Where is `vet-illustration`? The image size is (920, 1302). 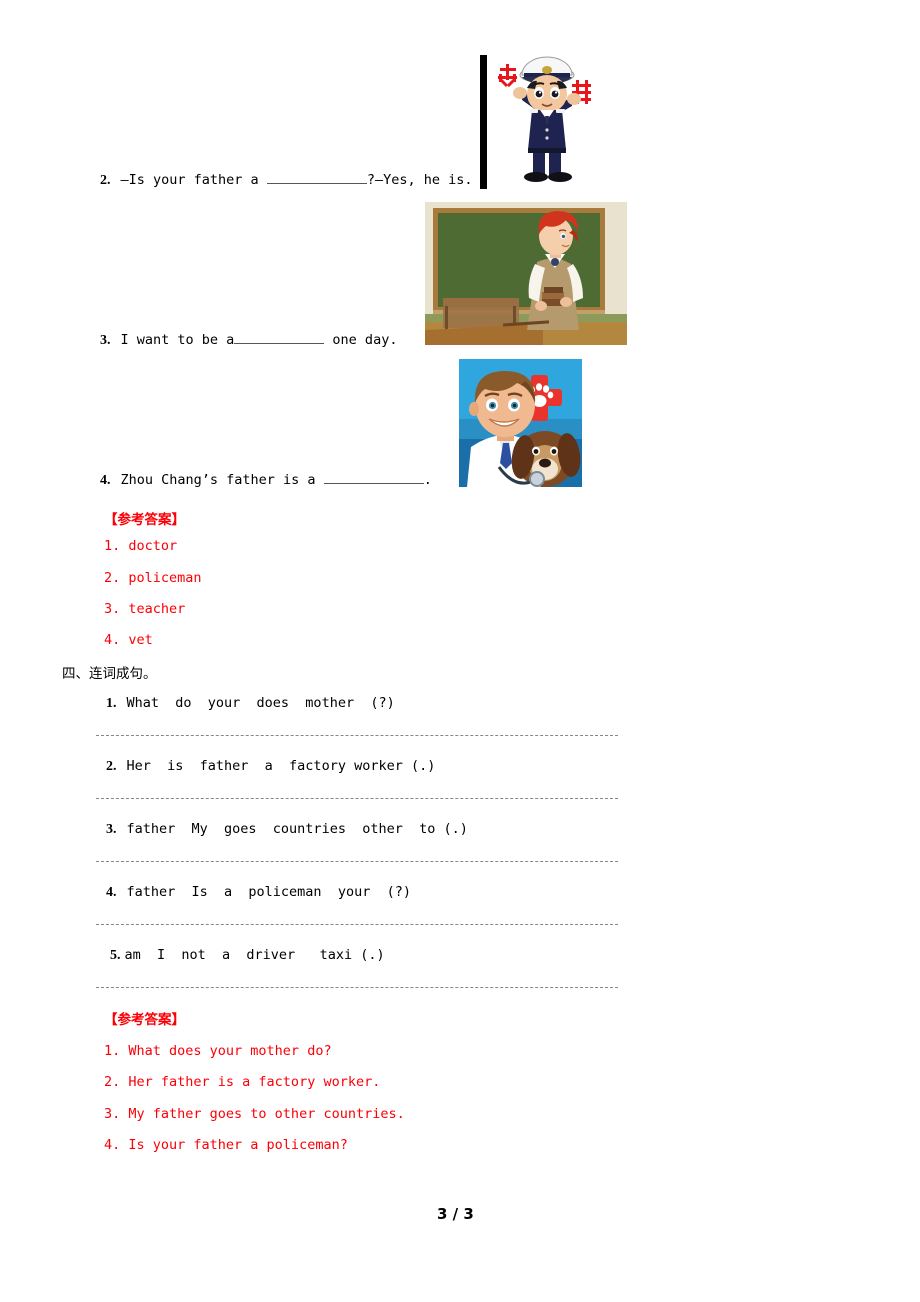
vet-illustration is located at coordinates (520, 423).